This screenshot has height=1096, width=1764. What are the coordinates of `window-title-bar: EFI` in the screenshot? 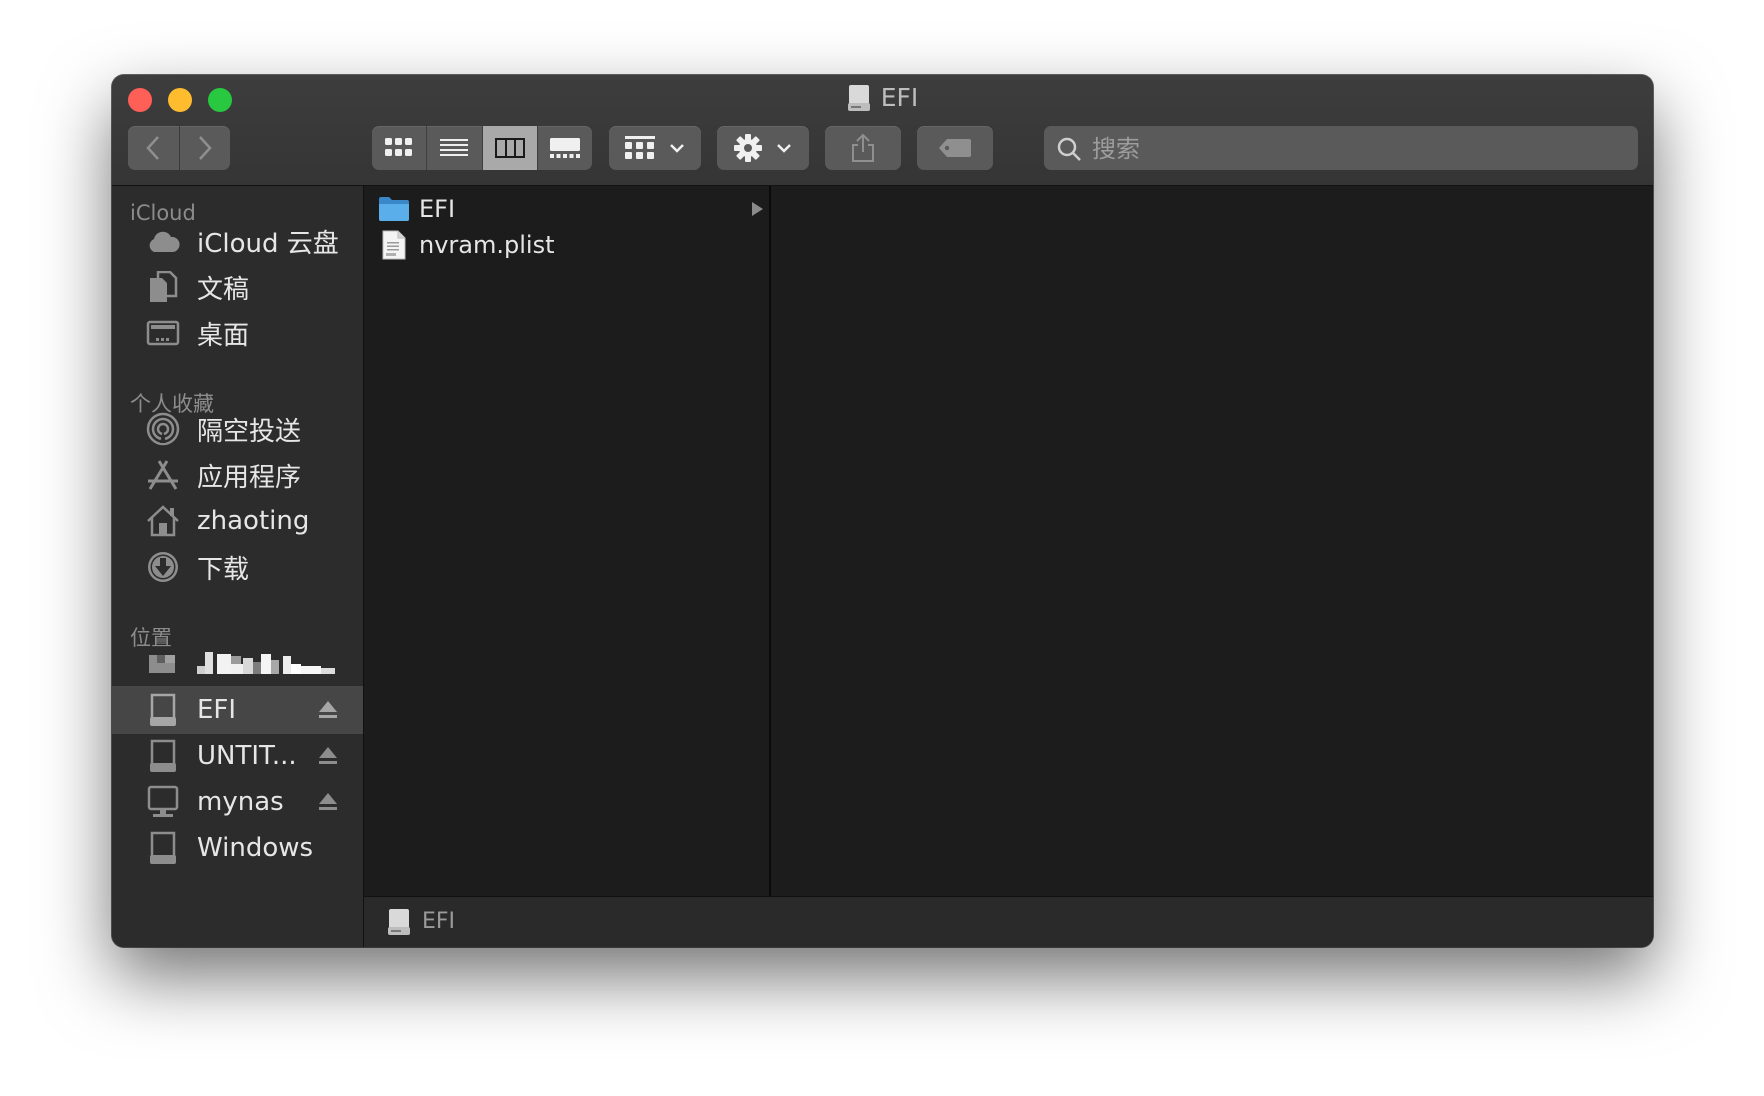 It's located at (882, 98).